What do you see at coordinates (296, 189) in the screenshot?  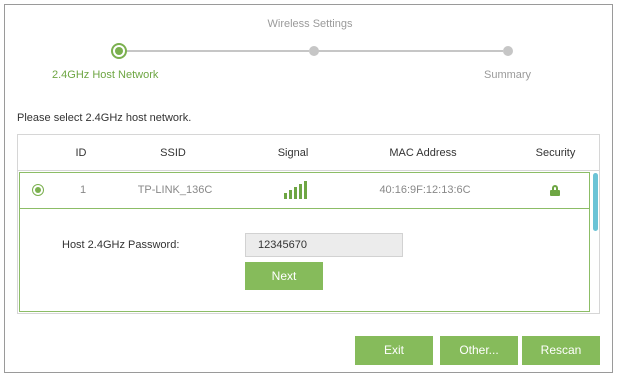 I see `signal-bars-icon` at bounding box center [296, 189].